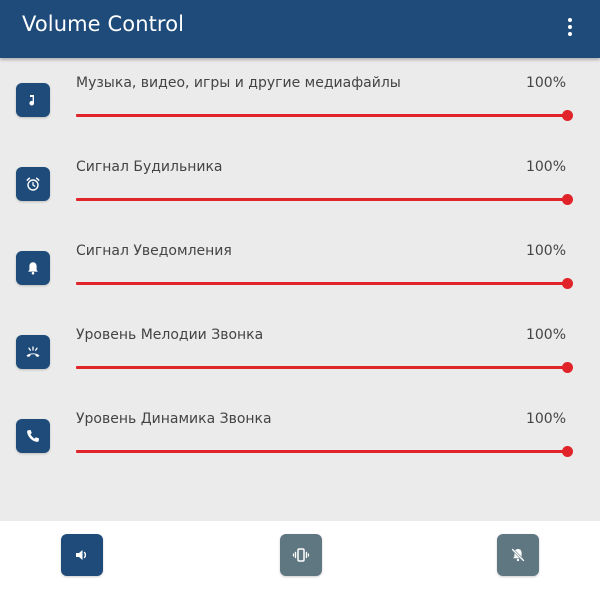 This screenshot has width=600, height=593. Describe the element at coordinates (300, 352) in the screenshot. I see `volume-row-ringtone: Уровень Мелодии Звонка 100%` at that location.